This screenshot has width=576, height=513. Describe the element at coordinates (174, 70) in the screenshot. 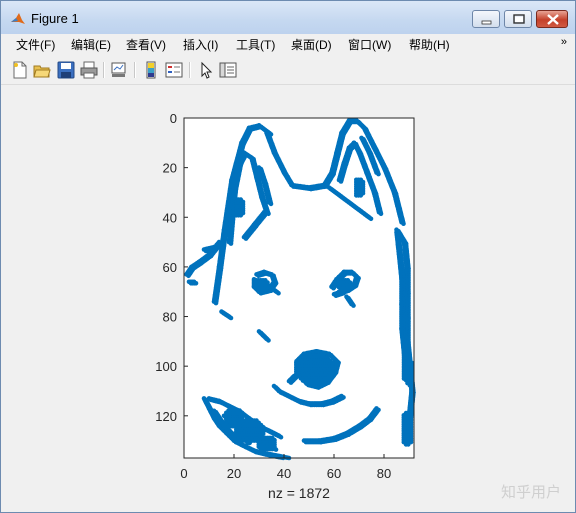

I see `insert-legend-icon` at that location.